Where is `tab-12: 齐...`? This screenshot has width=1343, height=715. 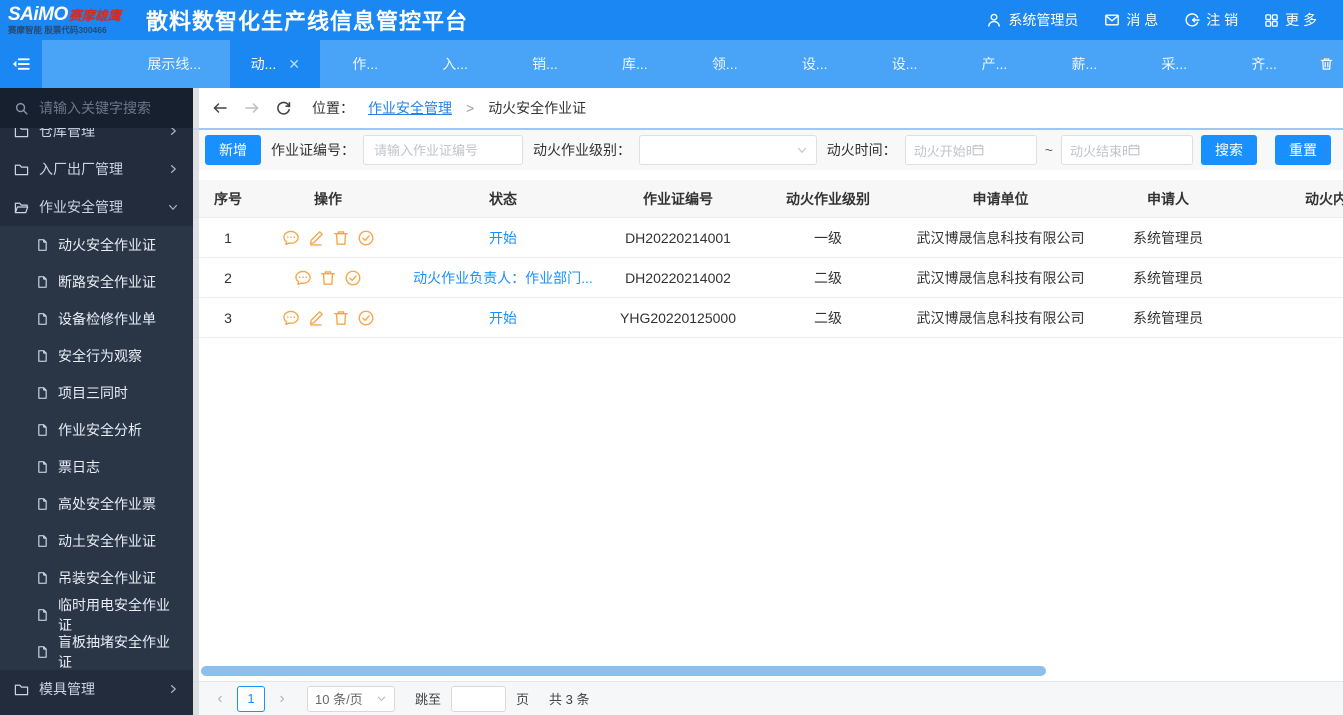
tab-12: 齐... is located at coordinates (1264, 64).